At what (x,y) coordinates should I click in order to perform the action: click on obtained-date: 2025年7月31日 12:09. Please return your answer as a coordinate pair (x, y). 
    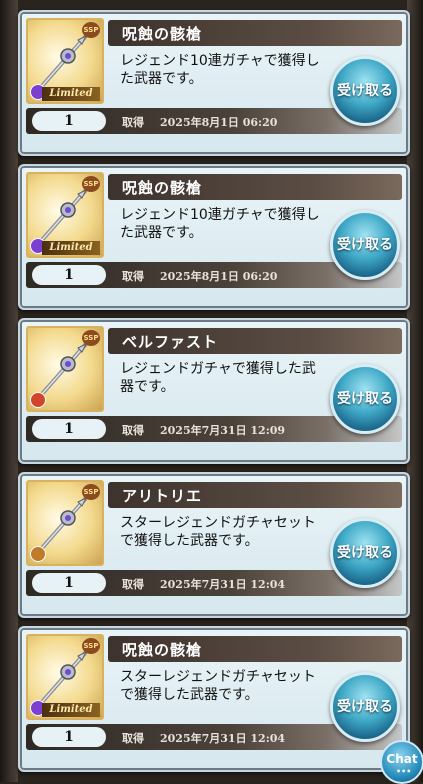
    Looking at the image, I should click on (223, 430).